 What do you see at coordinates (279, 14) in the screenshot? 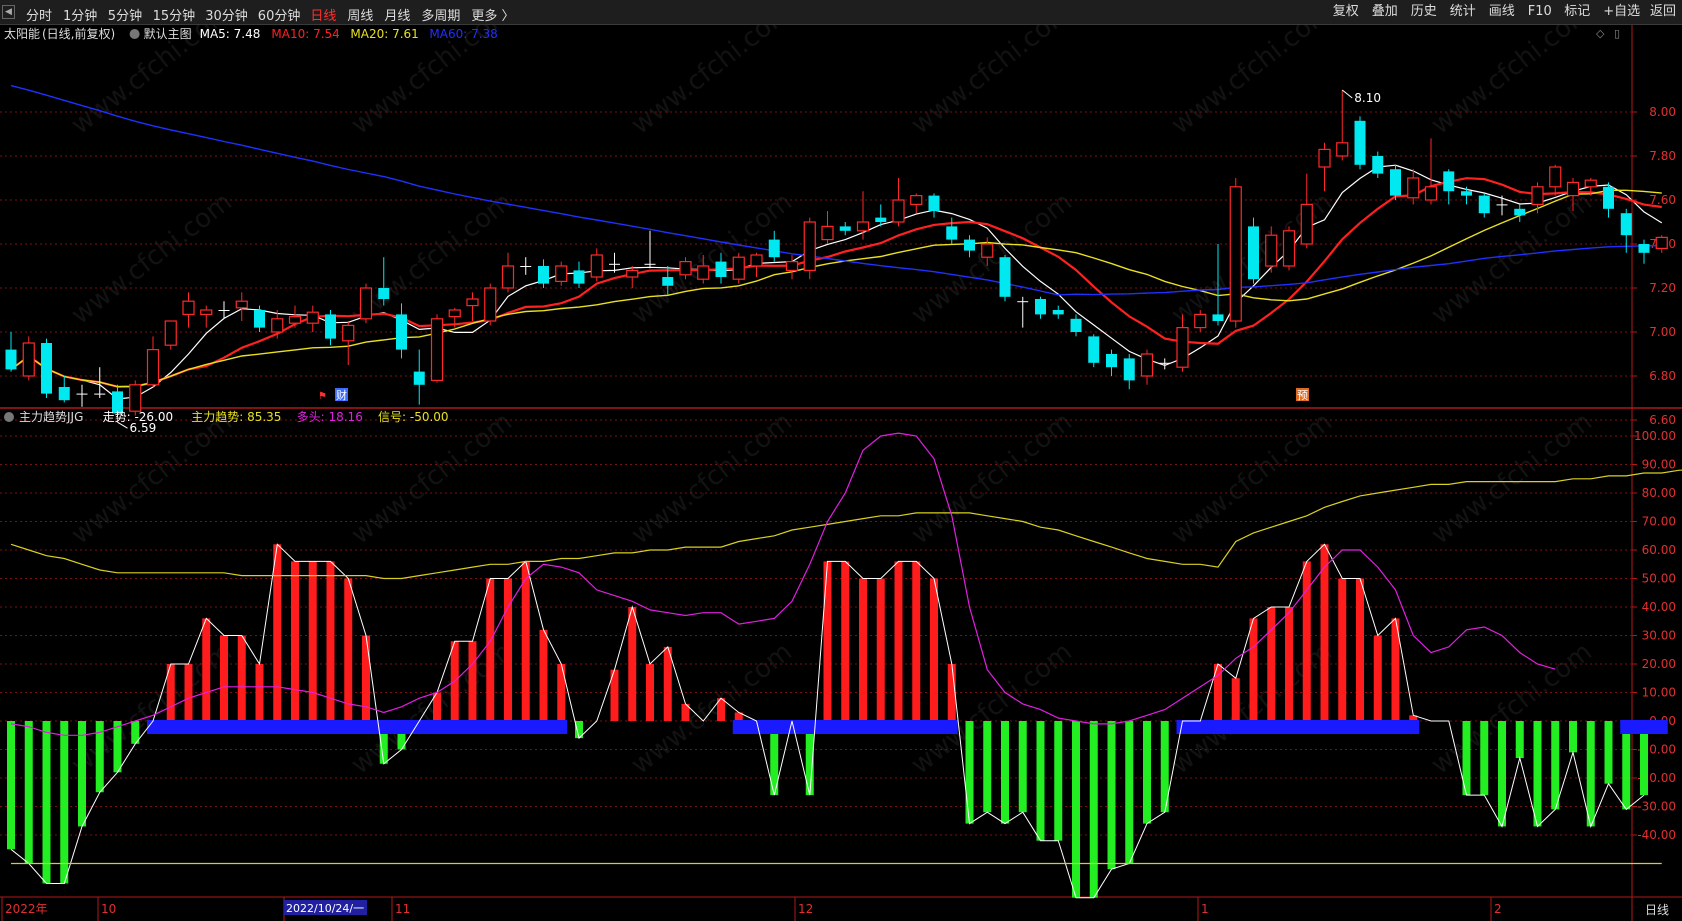
I see `period-tab: 60分钟` at bounding box center [279, 14].